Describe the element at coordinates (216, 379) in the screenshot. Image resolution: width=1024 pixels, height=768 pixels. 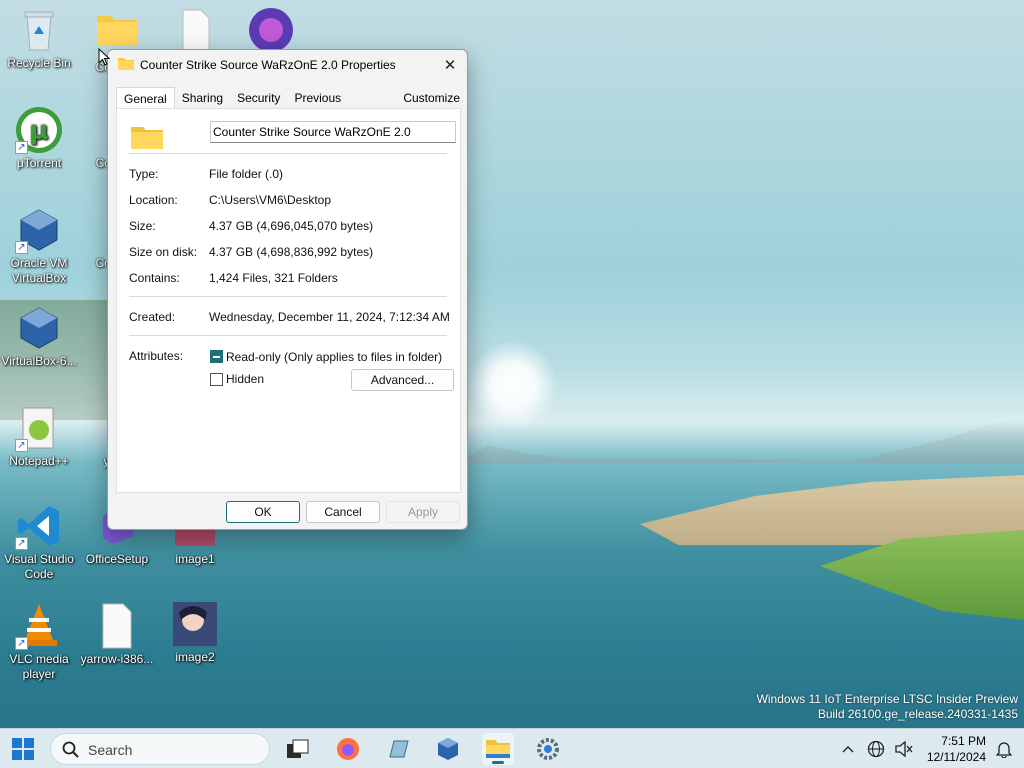
I see `hidden-checkbox` at that location.